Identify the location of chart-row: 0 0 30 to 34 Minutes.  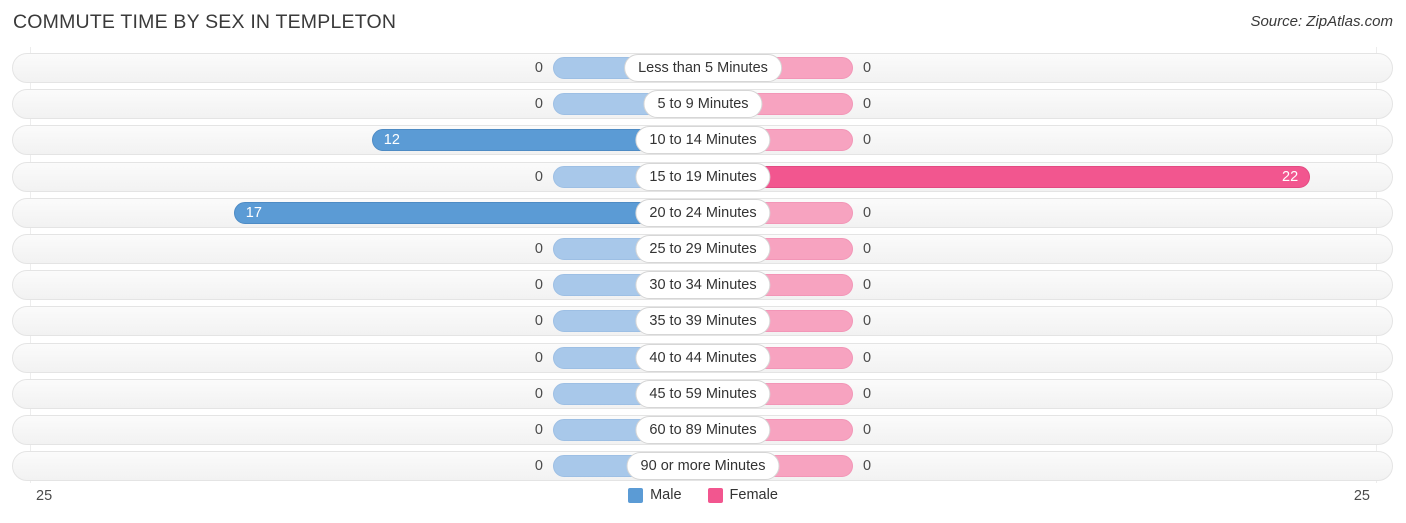
(702, 285).